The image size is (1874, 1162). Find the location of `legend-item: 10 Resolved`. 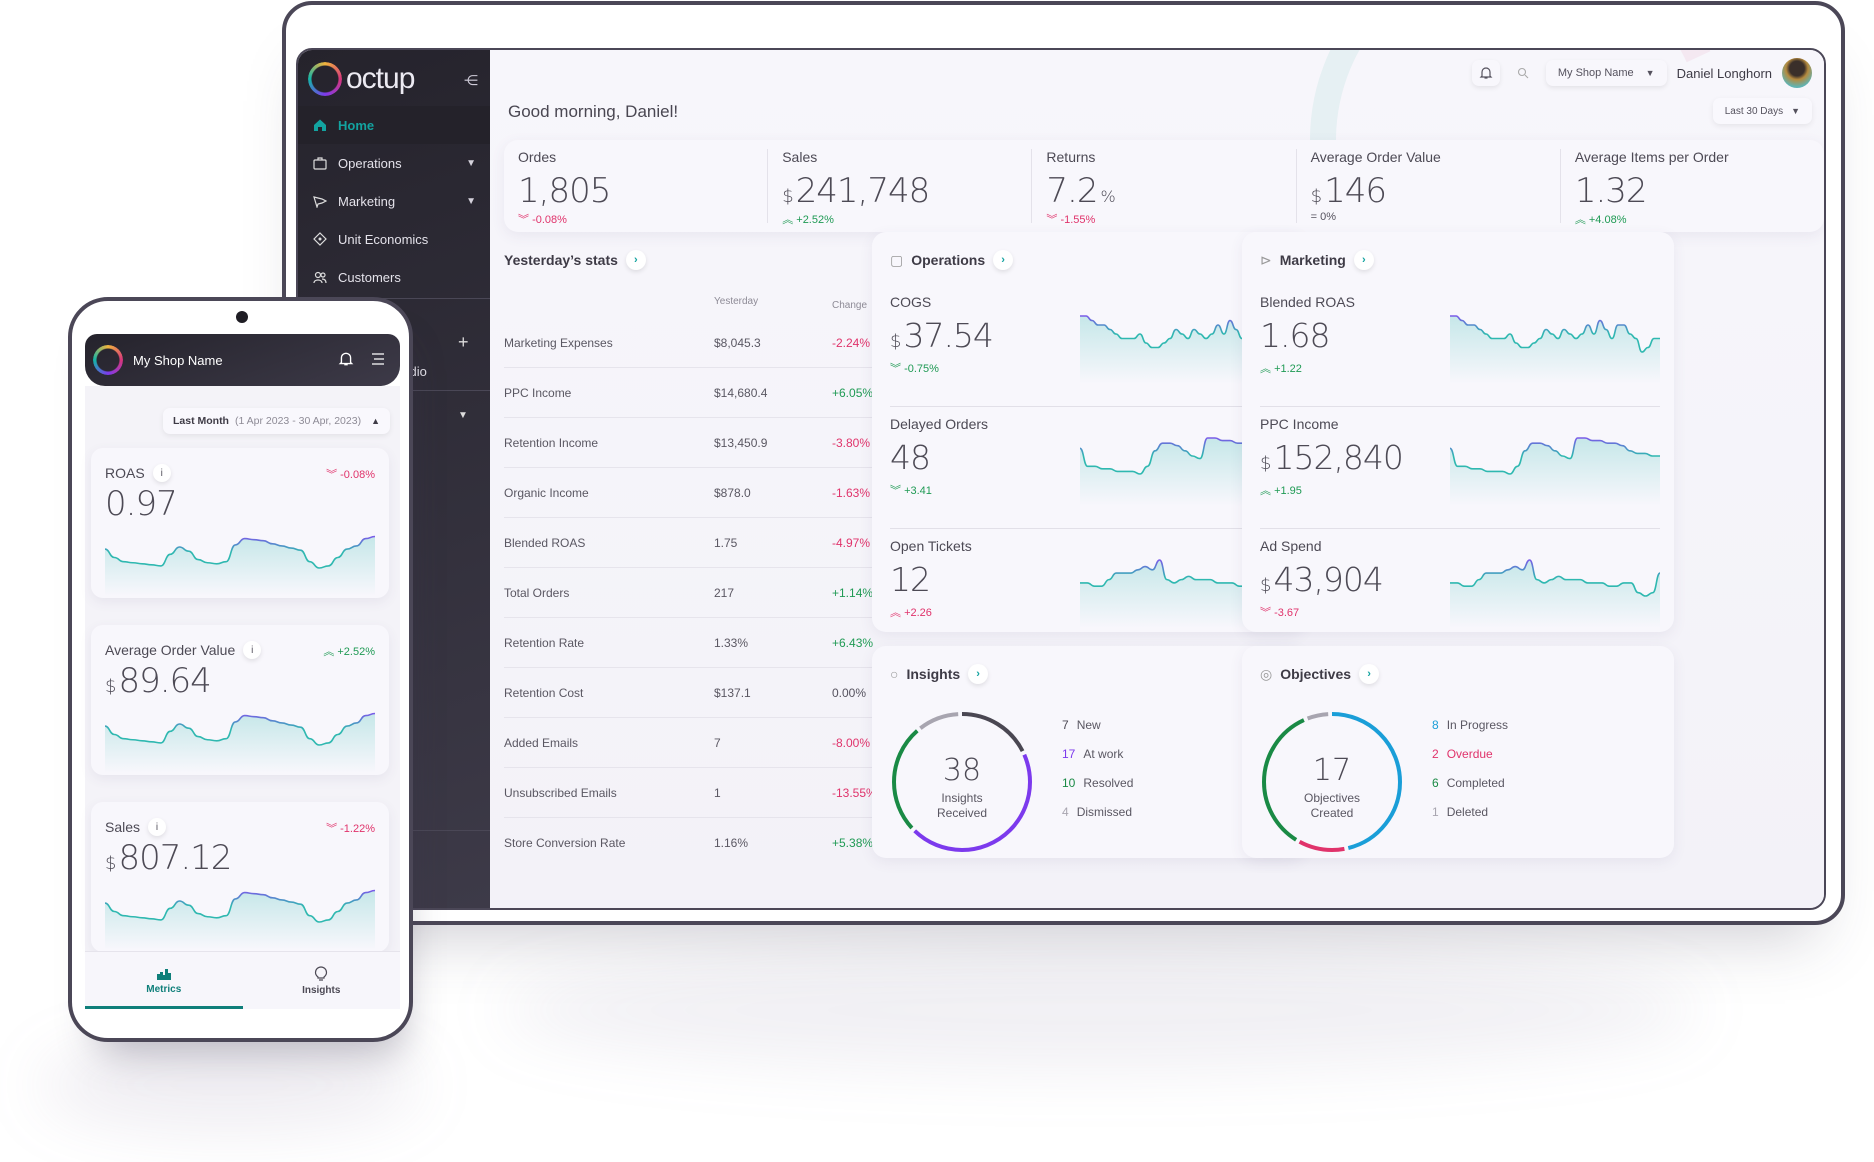

legend-item: 10 Resolved is located at coordinates (1097, 790).